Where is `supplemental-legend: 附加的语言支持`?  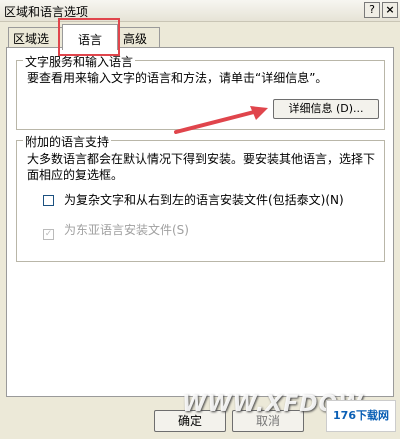
supplemental-legend: 附加的语言支持 is located at coordinates (67, 141).